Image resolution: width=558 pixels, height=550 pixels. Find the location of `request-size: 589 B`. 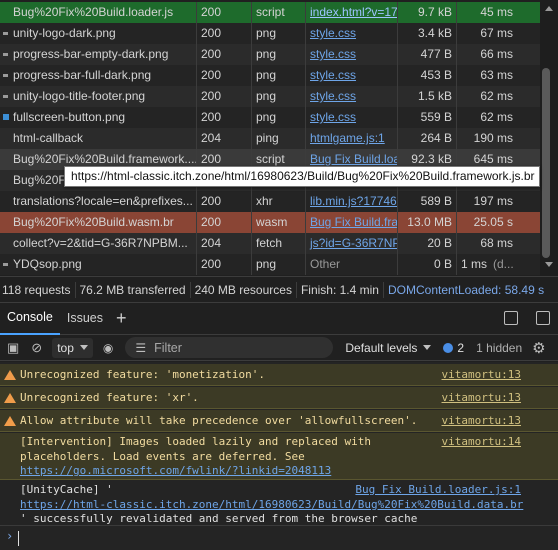

request-size: 589 B is located at coordinates (427, 201).